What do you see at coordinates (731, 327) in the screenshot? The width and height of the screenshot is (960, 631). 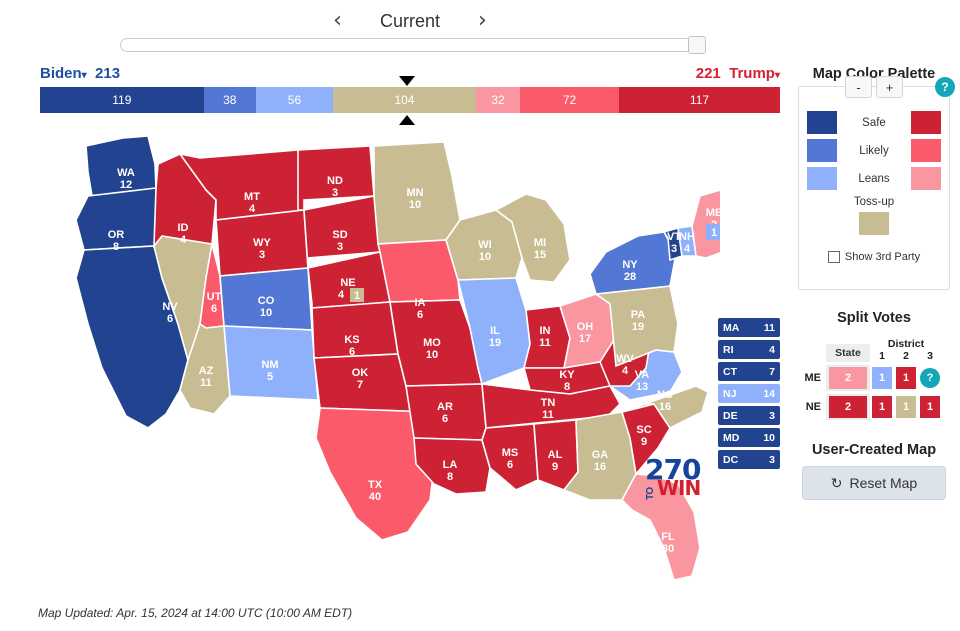 I see `small-state-abbr: MA` at bounding box center [731, 327].